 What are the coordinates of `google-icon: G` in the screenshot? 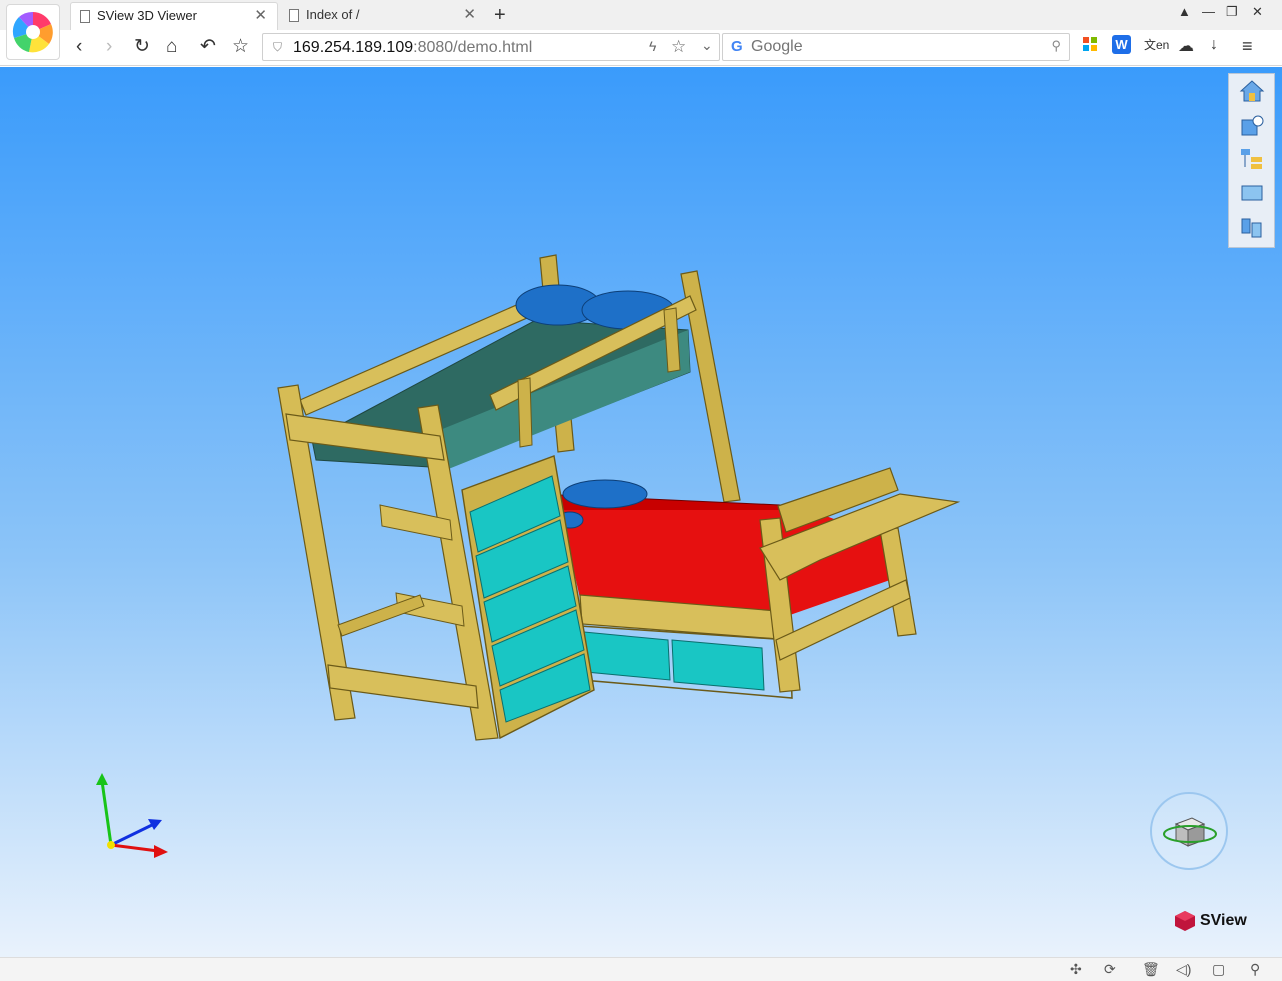 It's located at (737, 46).